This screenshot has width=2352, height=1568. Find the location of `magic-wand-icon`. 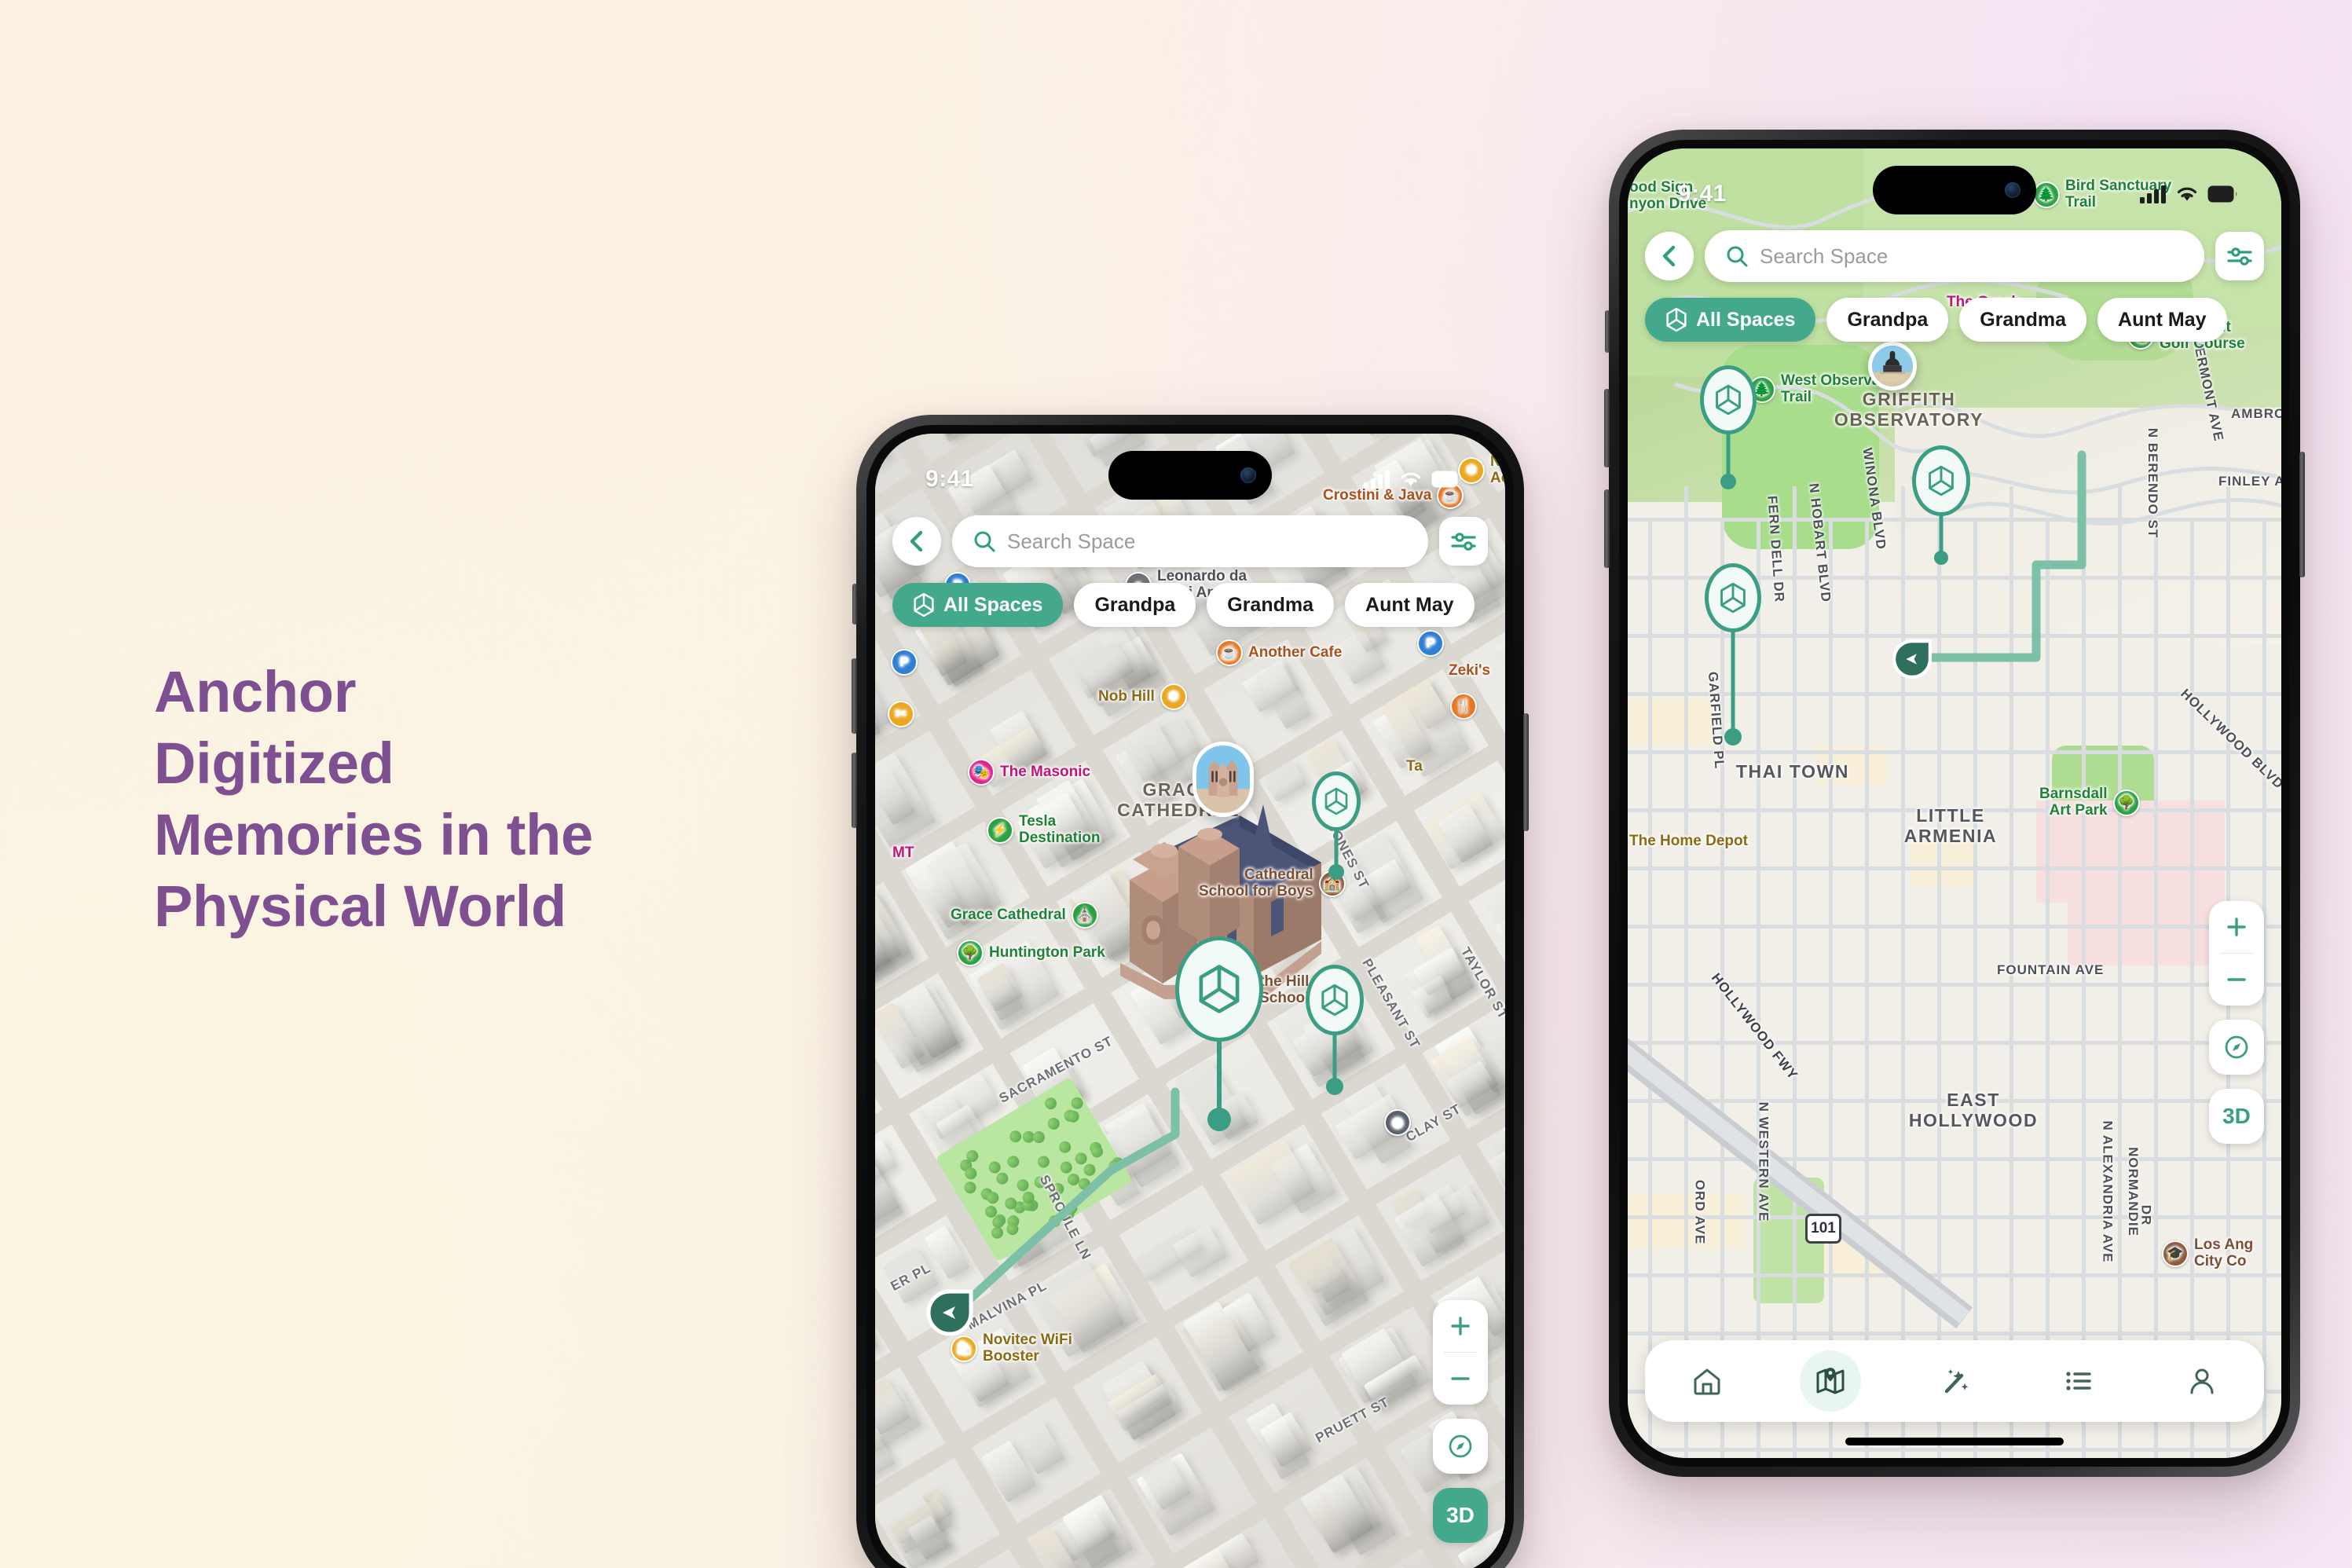

magic-wand-icon is located at coordinates (1957, 1381).